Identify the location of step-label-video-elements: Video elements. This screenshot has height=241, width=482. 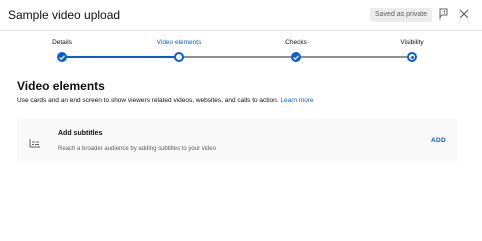
(179, 43).